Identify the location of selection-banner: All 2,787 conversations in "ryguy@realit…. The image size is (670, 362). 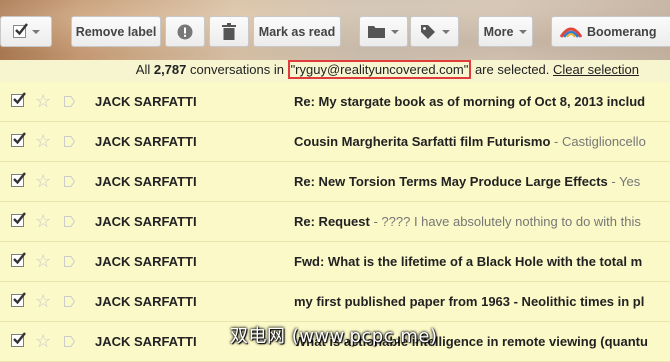
(335, 71).